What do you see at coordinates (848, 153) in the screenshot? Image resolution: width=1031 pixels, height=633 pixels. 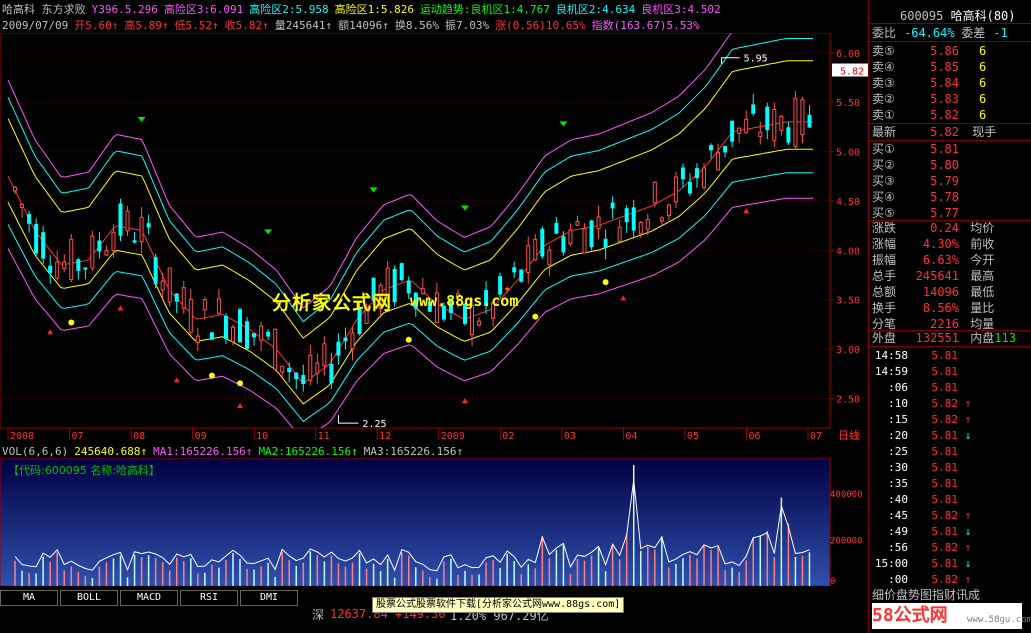 I see `price-tick-label: 5.00` at bounding box center [848, 153].